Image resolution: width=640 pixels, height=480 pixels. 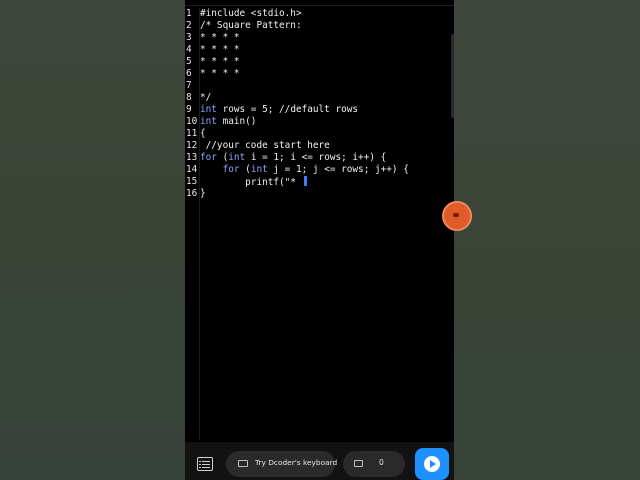 I want to click on code-line: 11{, so click(x=319, y=134).